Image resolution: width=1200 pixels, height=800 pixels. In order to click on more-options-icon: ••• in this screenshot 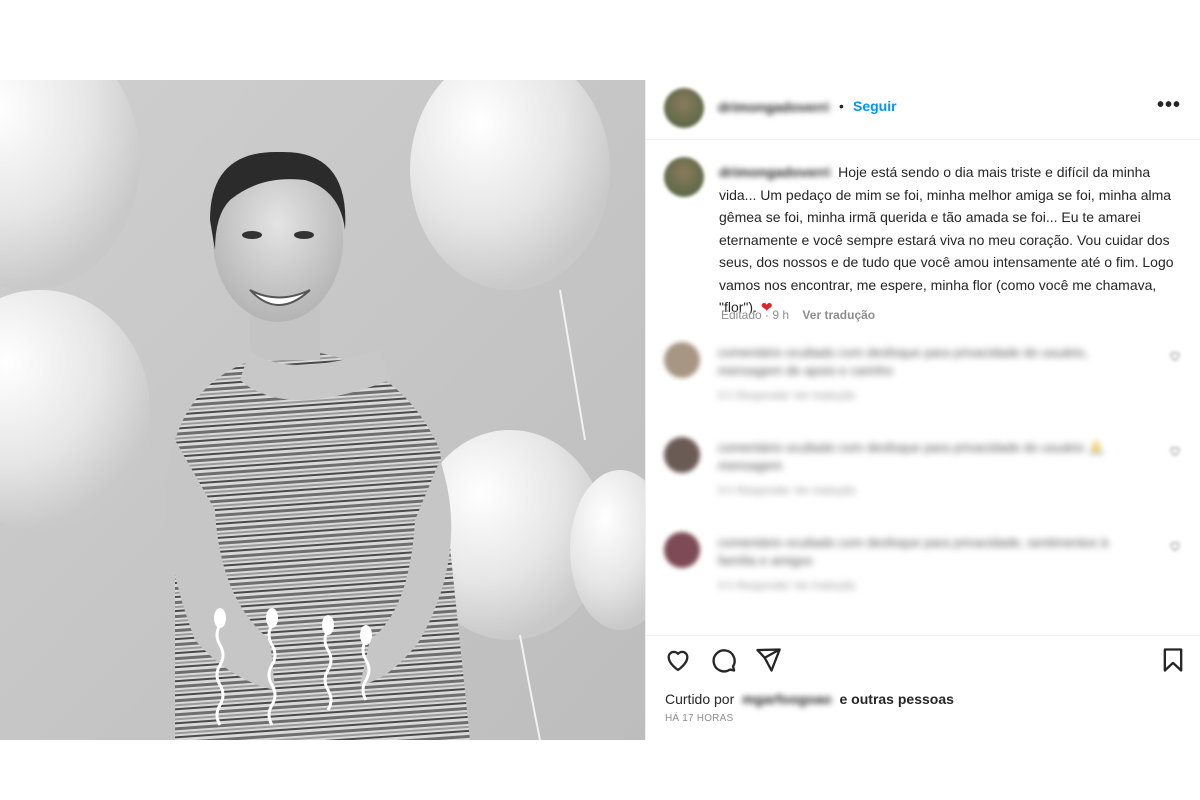, I will do `click(1169, 105)`.